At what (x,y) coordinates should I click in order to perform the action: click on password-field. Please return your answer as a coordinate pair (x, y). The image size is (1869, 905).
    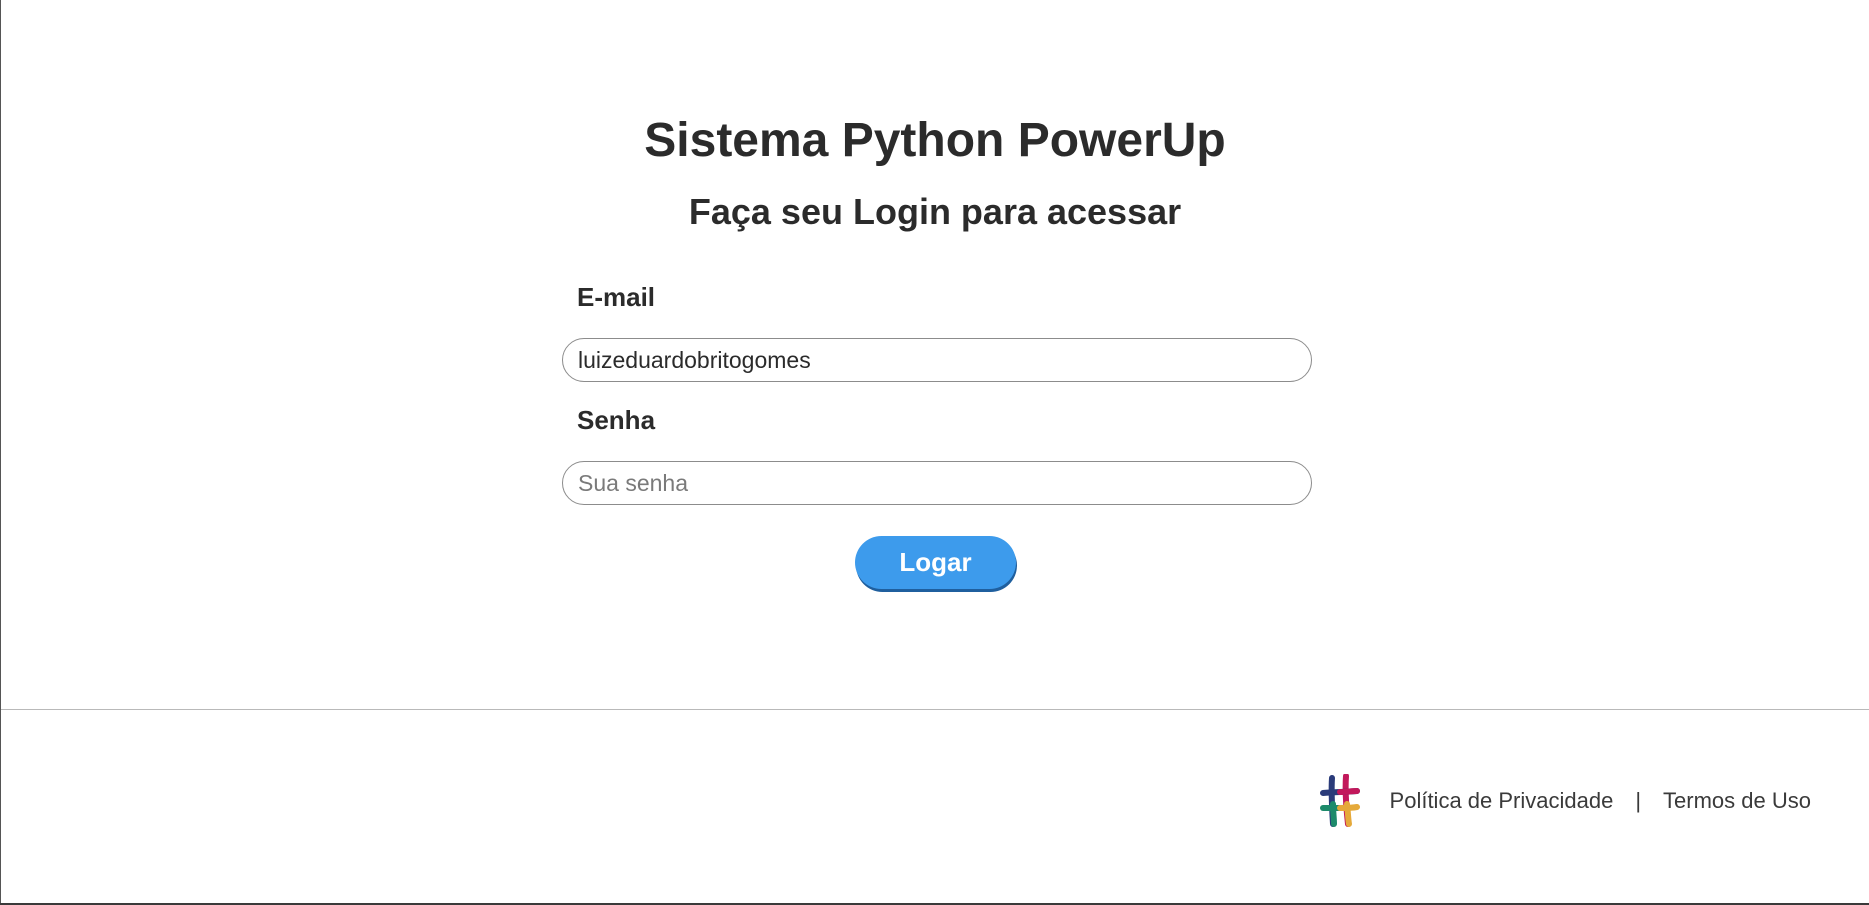
    Looking at the image, I should click on (937, 483).